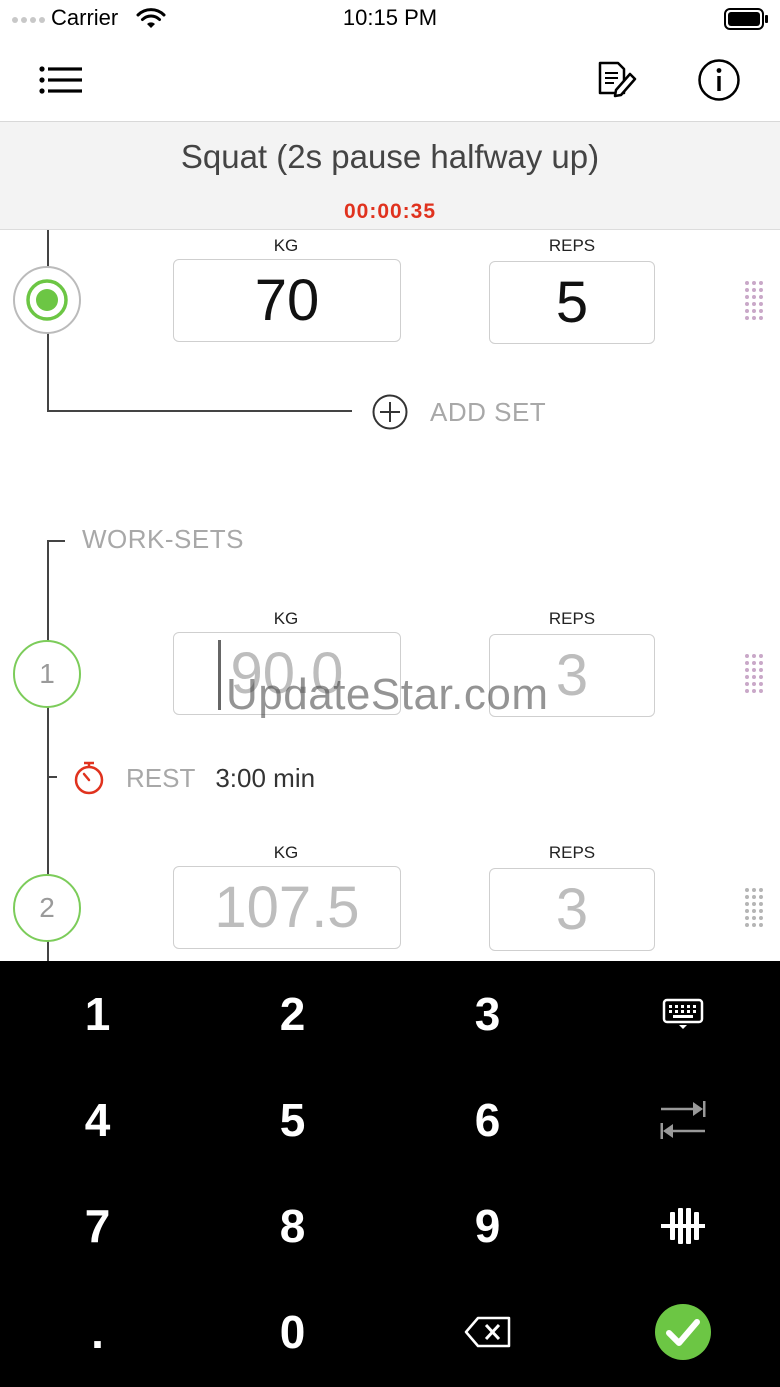 The image size is (780, 1387). What do you see at coordinates (161, 777) in the screenshot?
I see `rest-label: REST` at bounding box center [161, 777].